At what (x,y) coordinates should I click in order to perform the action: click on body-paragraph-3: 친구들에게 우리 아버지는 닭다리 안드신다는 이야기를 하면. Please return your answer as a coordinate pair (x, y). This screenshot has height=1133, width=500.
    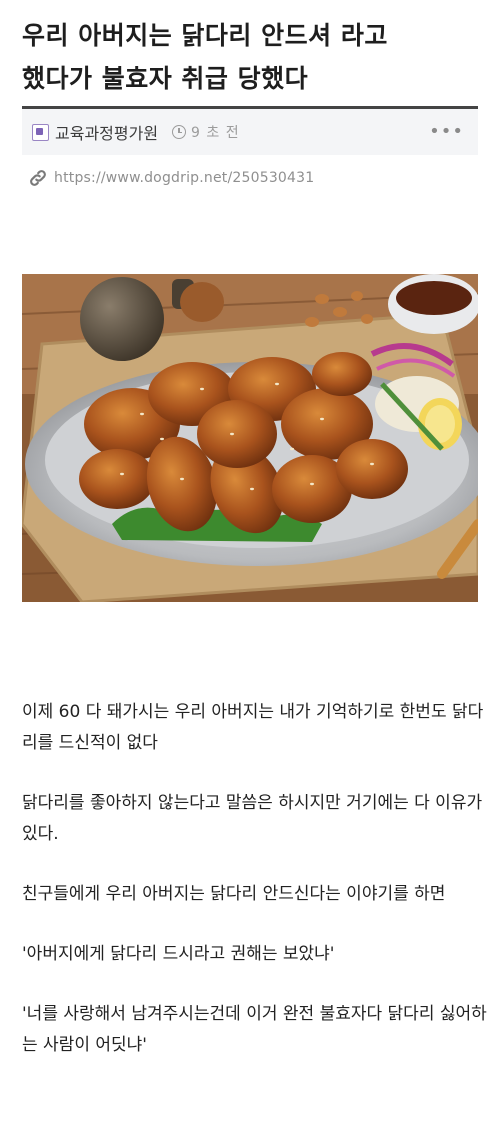
    Looking at the image, I should click on (234, 894).